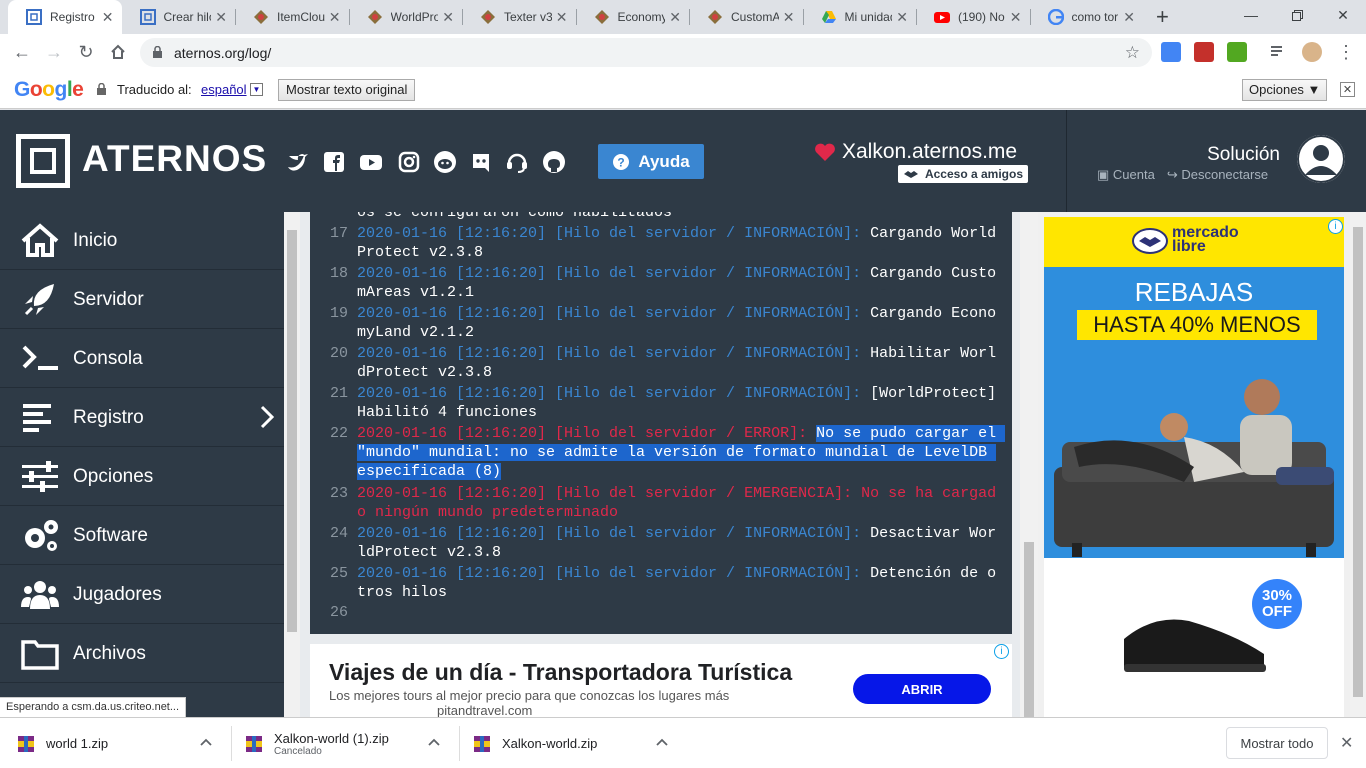 Image resolution: width=1366 pixels, height=768 pixels. I want to click on reddit-icon, so click(445, 162).